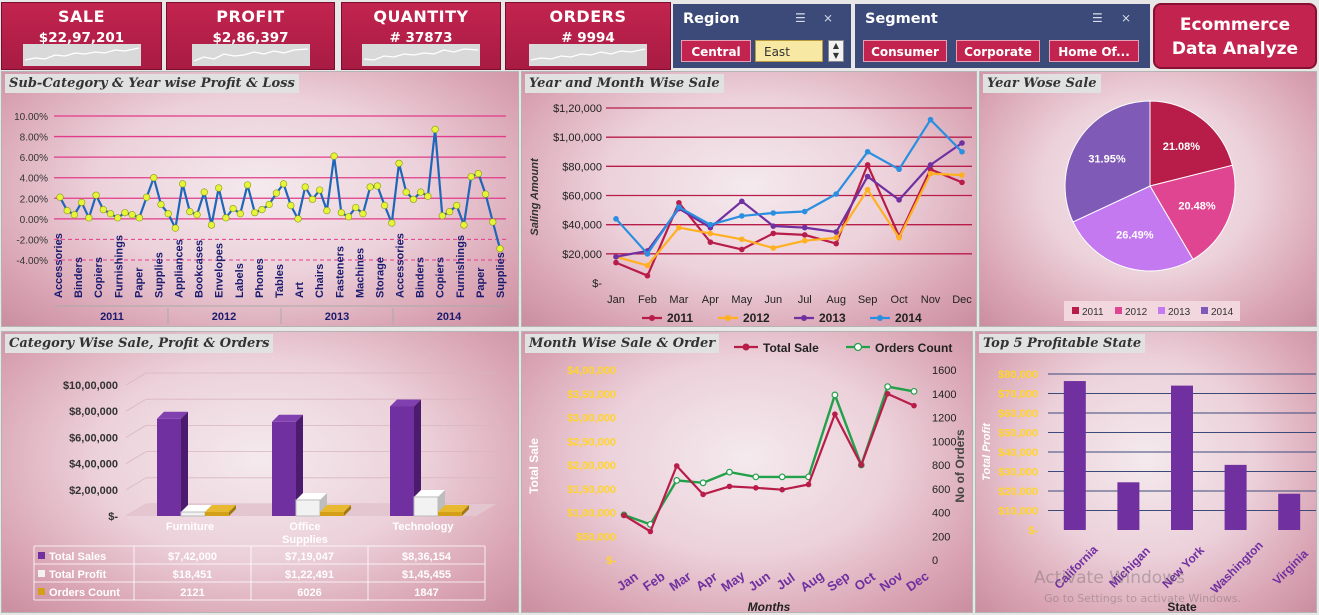 The image size is (1319, 615). Describe the element at coordinates (832, 318) in the screenshot. I see `legend-label-2013: 2013` at that location.